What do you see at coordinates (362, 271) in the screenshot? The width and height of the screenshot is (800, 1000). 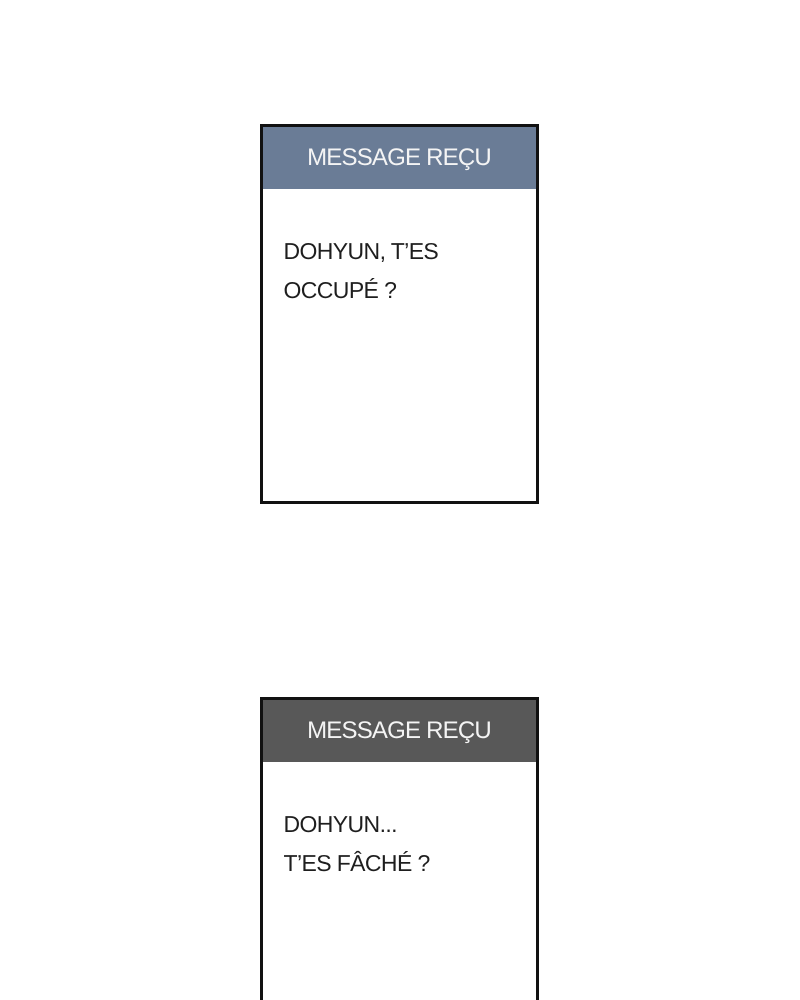 I see `message-text: DOHYUN, T’ES OCCUPÉ ?` at bounding box center [362, 271].